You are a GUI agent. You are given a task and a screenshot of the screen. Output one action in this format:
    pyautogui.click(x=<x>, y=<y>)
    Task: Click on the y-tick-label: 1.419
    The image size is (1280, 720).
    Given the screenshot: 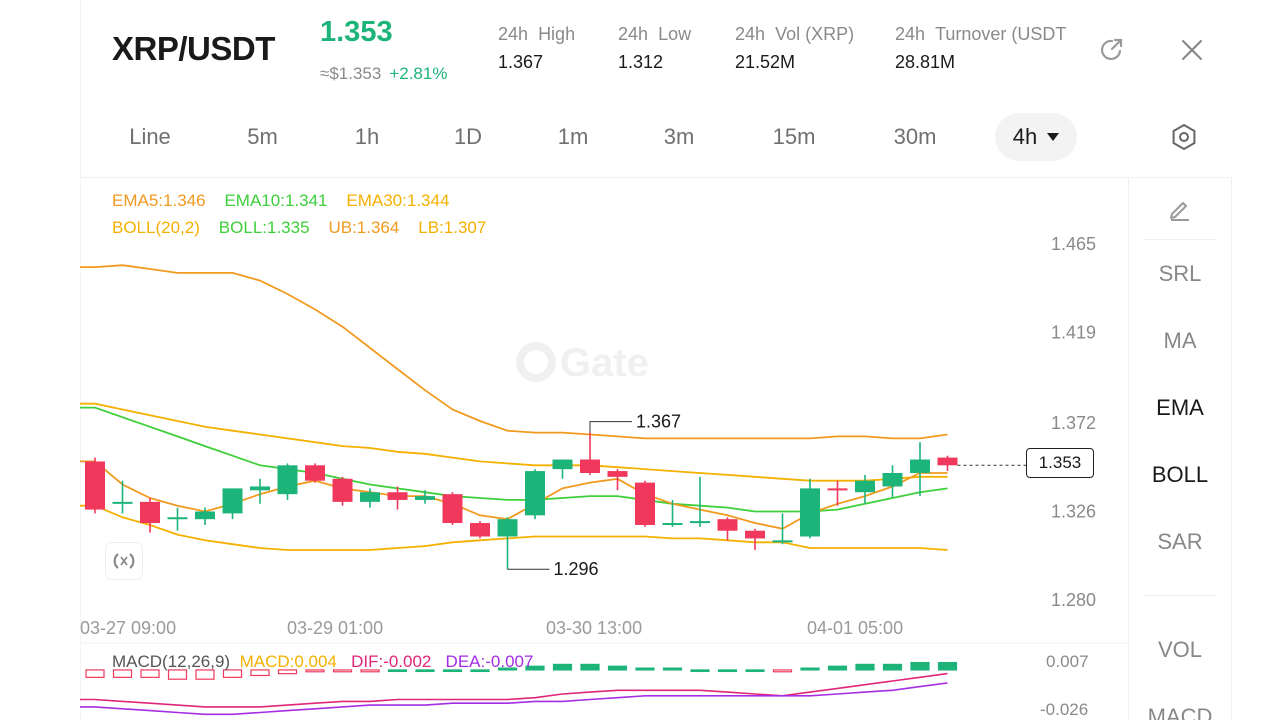 What is the action you would take?
    pyautogui.click(x=1073, y=333)
    